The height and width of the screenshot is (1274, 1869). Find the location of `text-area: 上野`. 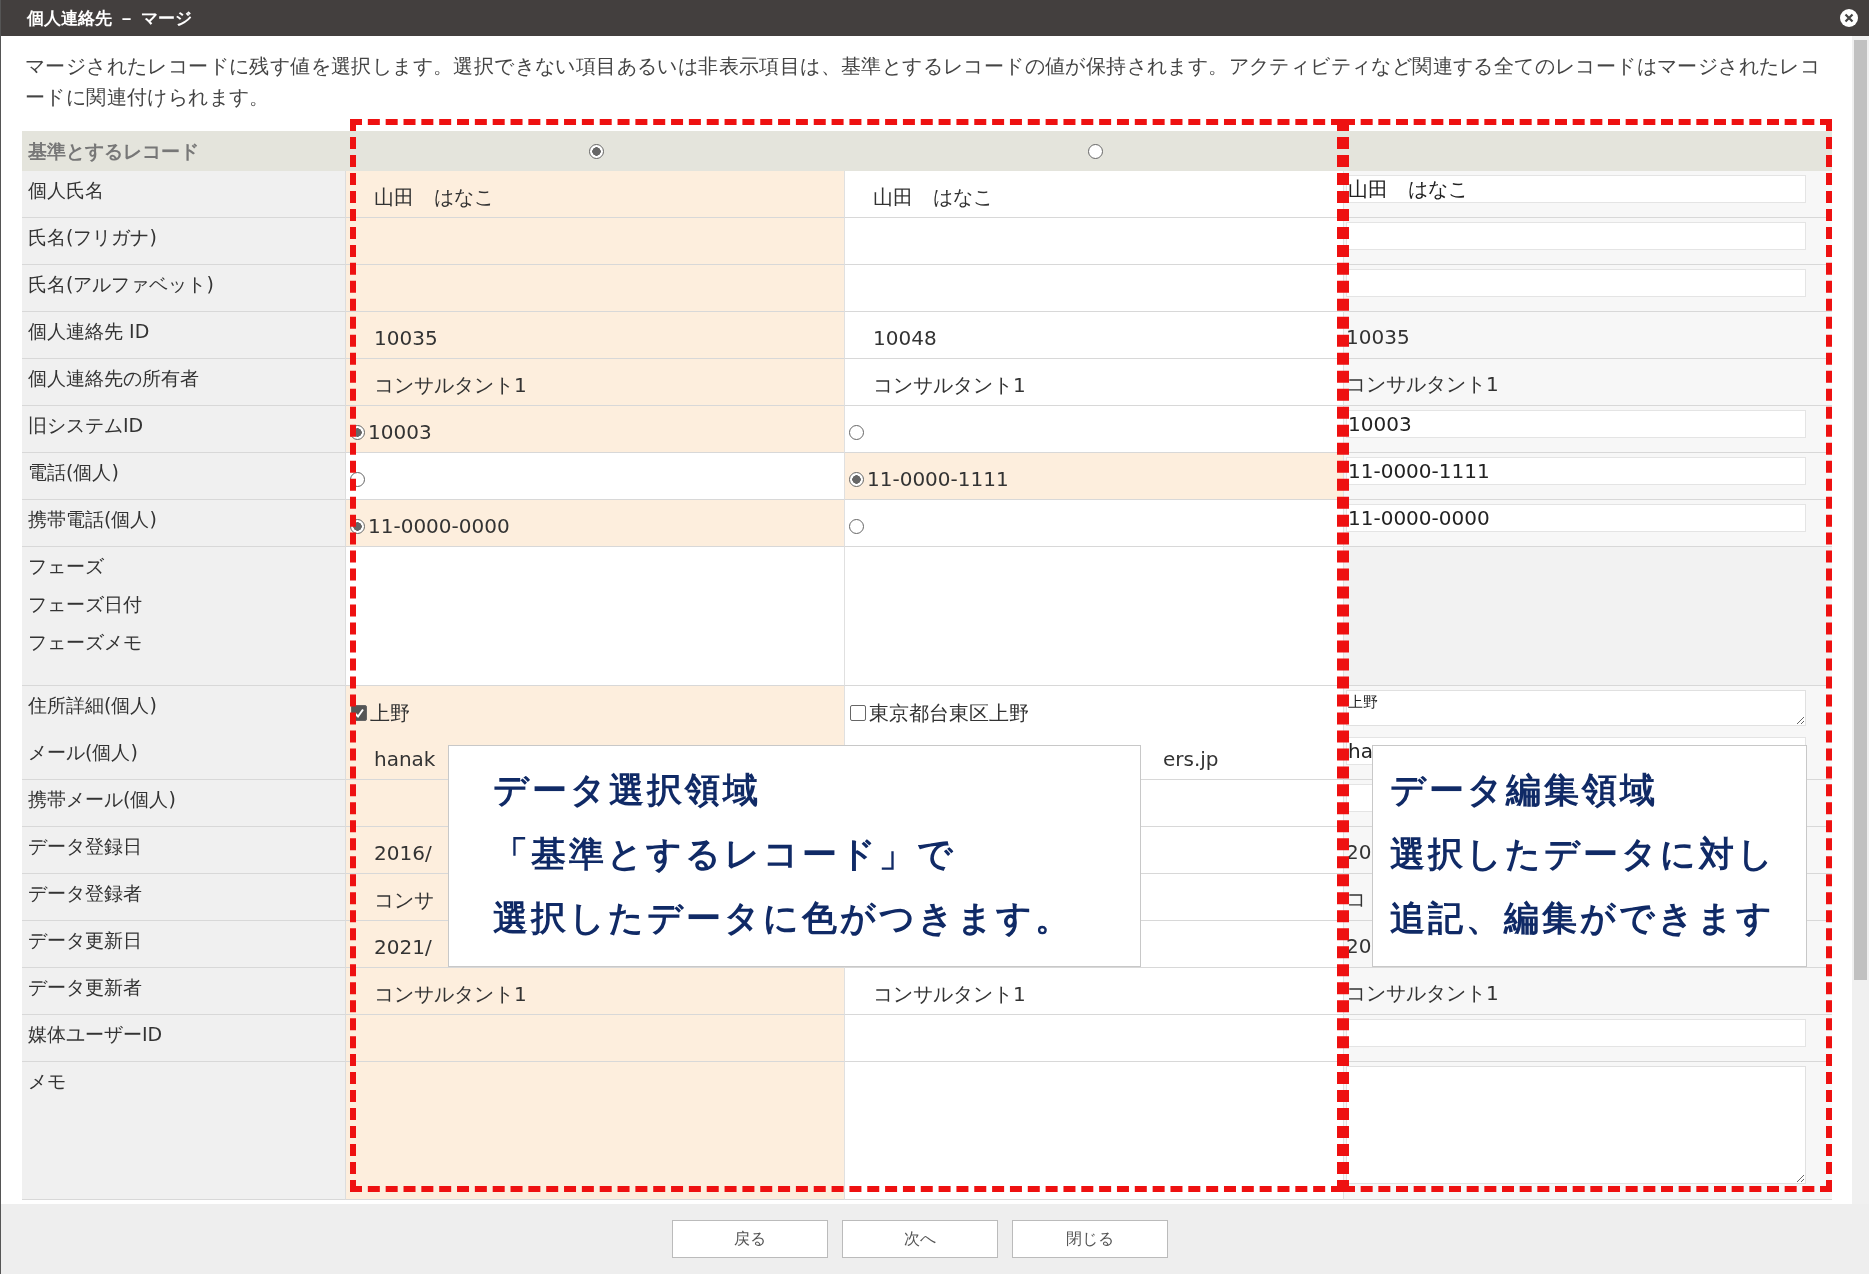

text-area: 上野 is located at coordinates (1576, 708).